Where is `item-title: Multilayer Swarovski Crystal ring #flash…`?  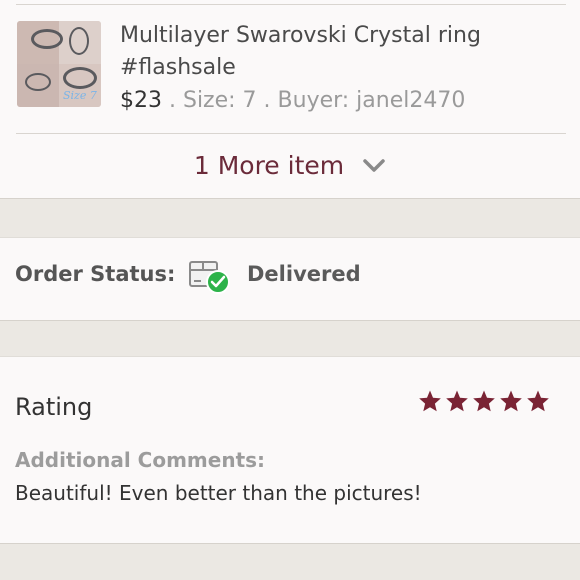 item-title: Multilayer Swarovski Crystal ring #flash… is located at coordinates (340, 52).